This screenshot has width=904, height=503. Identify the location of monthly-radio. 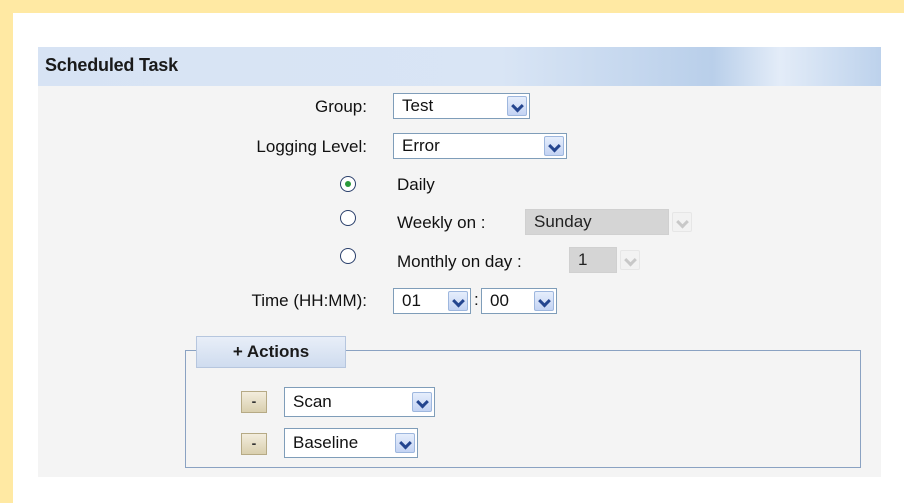
(348, 256).